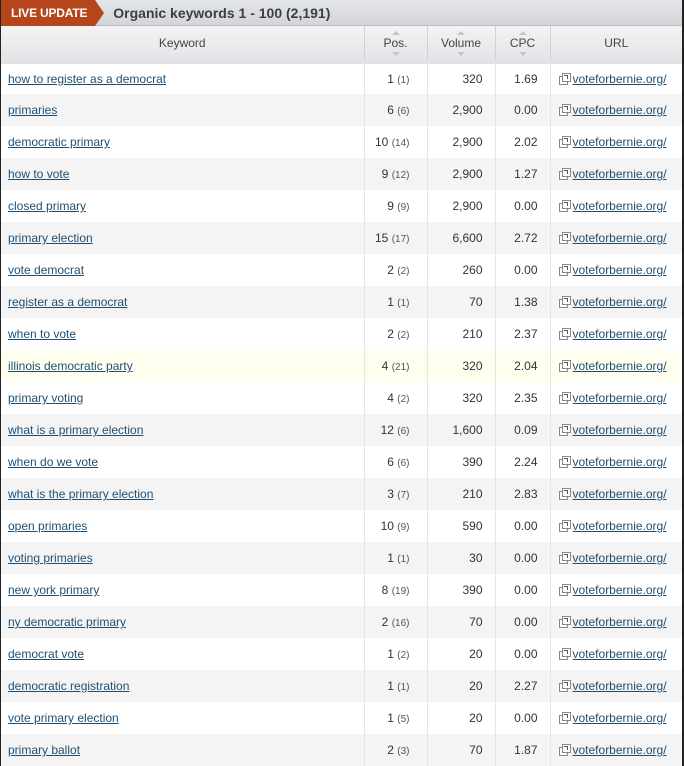  I want to click on keyword-link: primary ballot, so click(44, 750).